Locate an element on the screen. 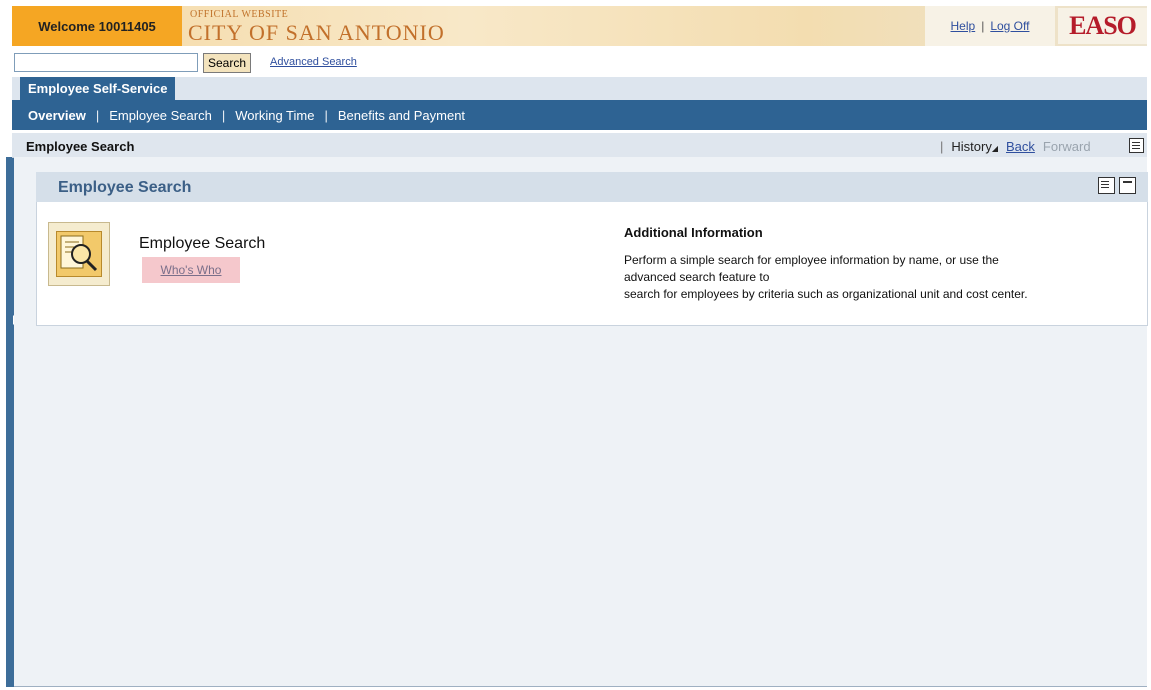 This screenshot has width=1151, height=690. panel-title: Employee Search is located at coordinates (125, 187).